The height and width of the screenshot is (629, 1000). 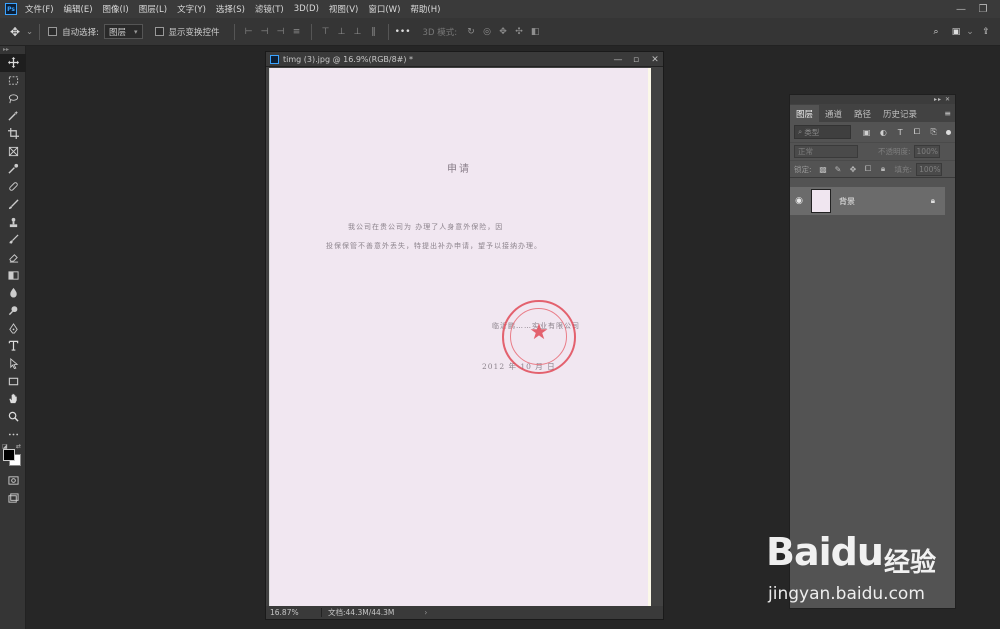 What do you see at coordinates (13, 417) in the screenshot?
I see `zoom-tool-icon` at bounding box center [13, 417].